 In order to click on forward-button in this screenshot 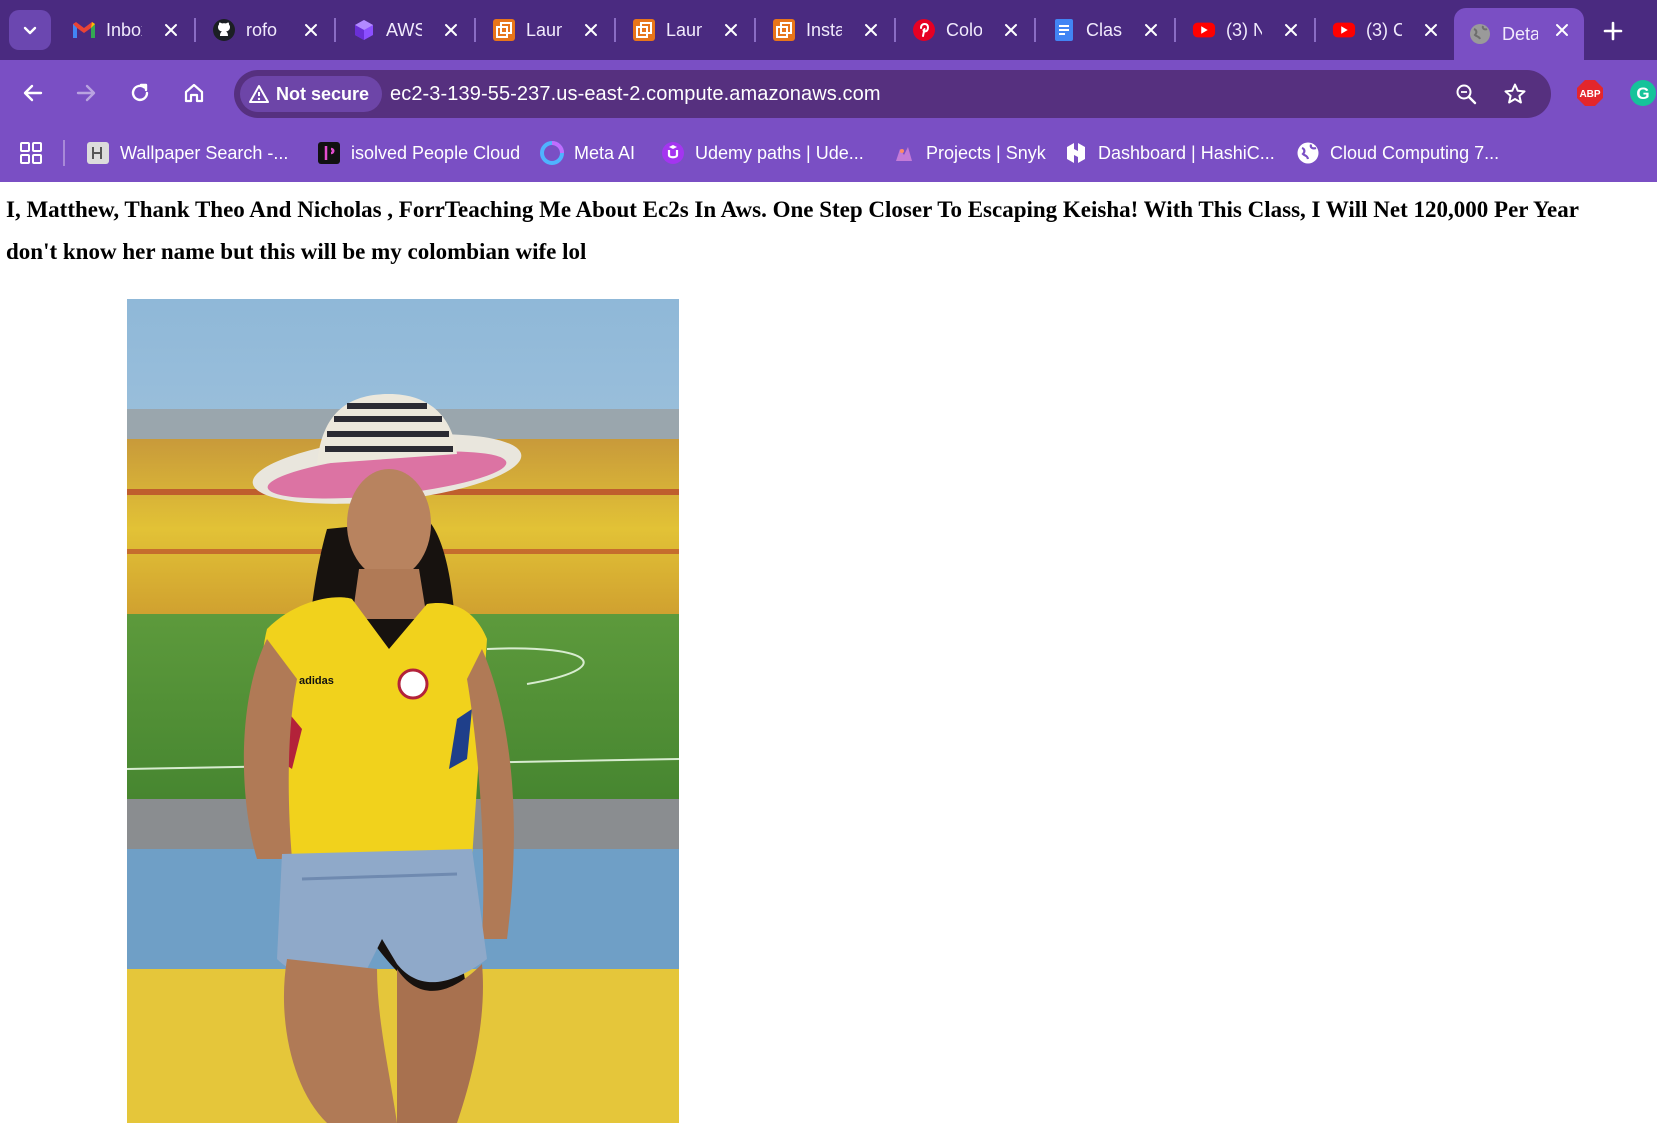, I will do `click(86, 93)`.